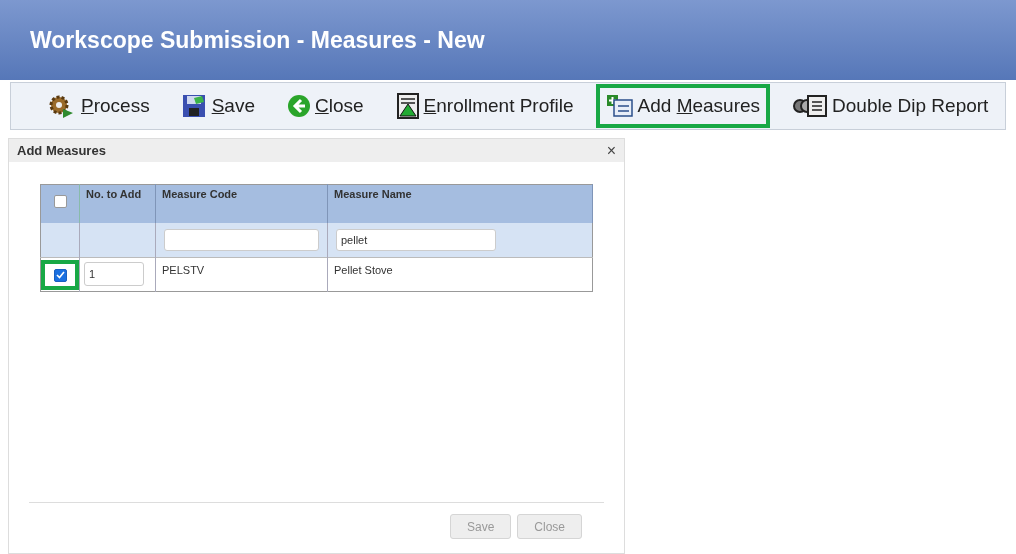 Image resolution: width=1016 pixels, height=554 pixels. Describe the element at coordinates (241, 239) in the screenshot. I see `filter-field` at that location.